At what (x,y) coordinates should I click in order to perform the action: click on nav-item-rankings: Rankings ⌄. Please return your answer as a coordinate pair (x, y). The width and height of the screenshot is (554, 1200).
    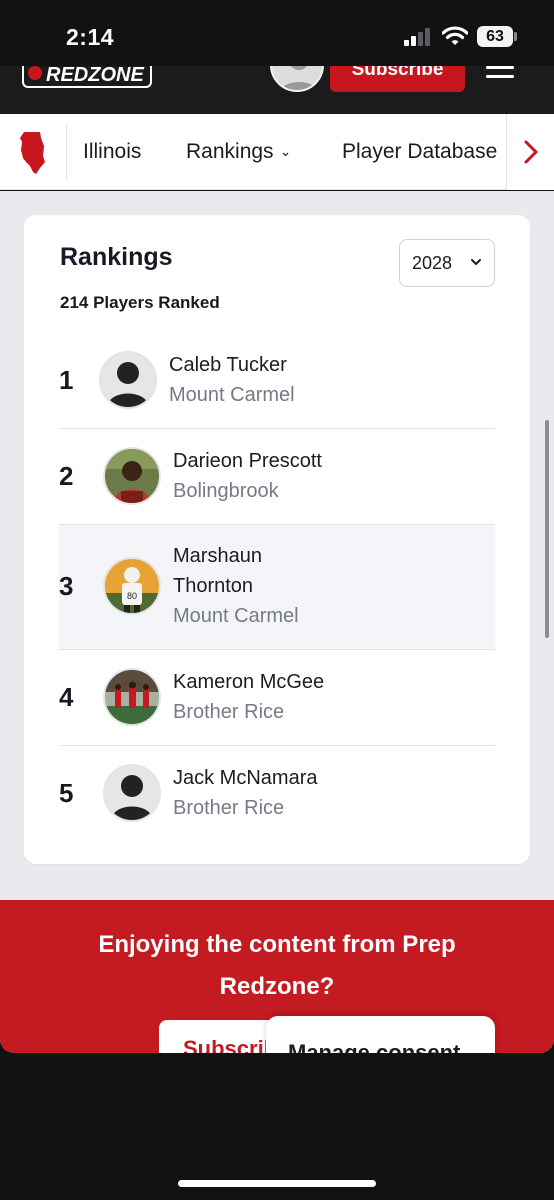
    Looking at the image, I should click on (238, 152).